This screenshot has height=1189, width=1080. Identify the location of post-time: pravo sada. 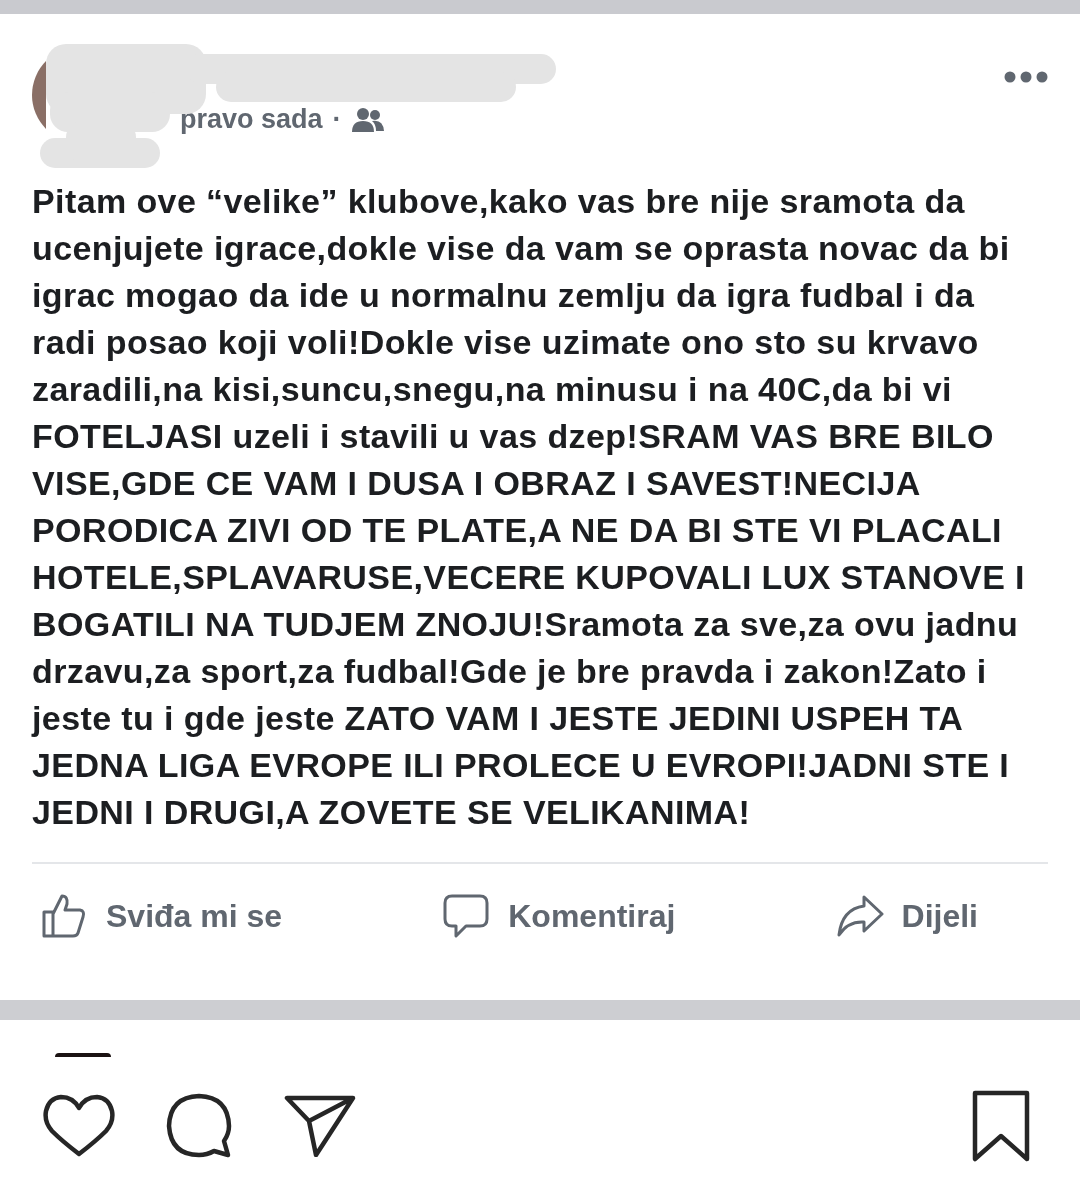
(251, 119).